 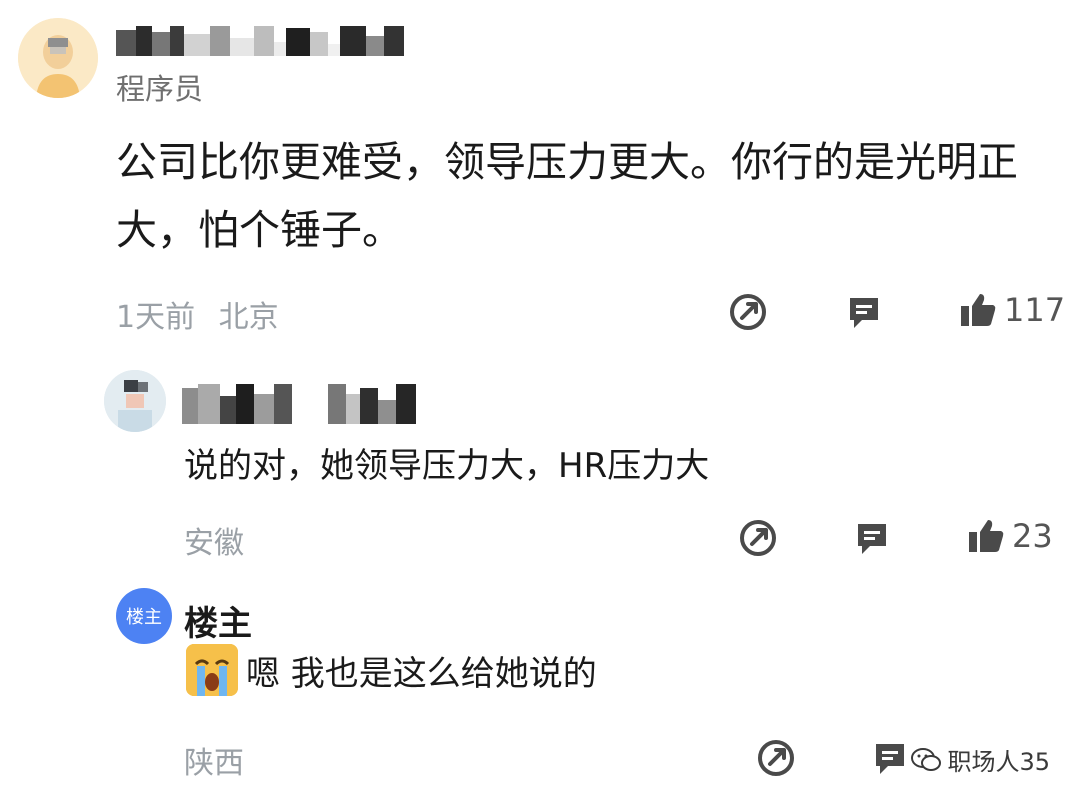 I want to click on op-name: 楼主, so click(x=218, y=620).